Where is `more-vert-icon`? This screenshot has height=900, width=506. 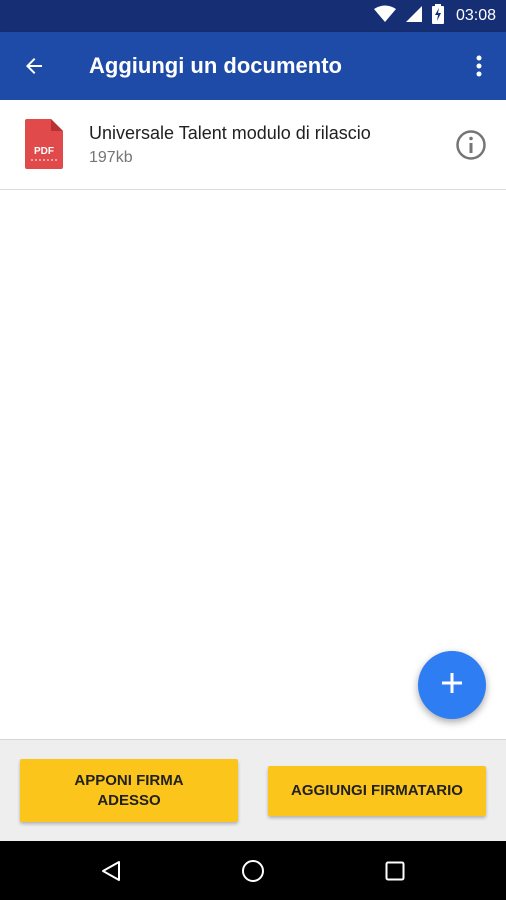
more-vert-icon is located at coordinates (479, 66).